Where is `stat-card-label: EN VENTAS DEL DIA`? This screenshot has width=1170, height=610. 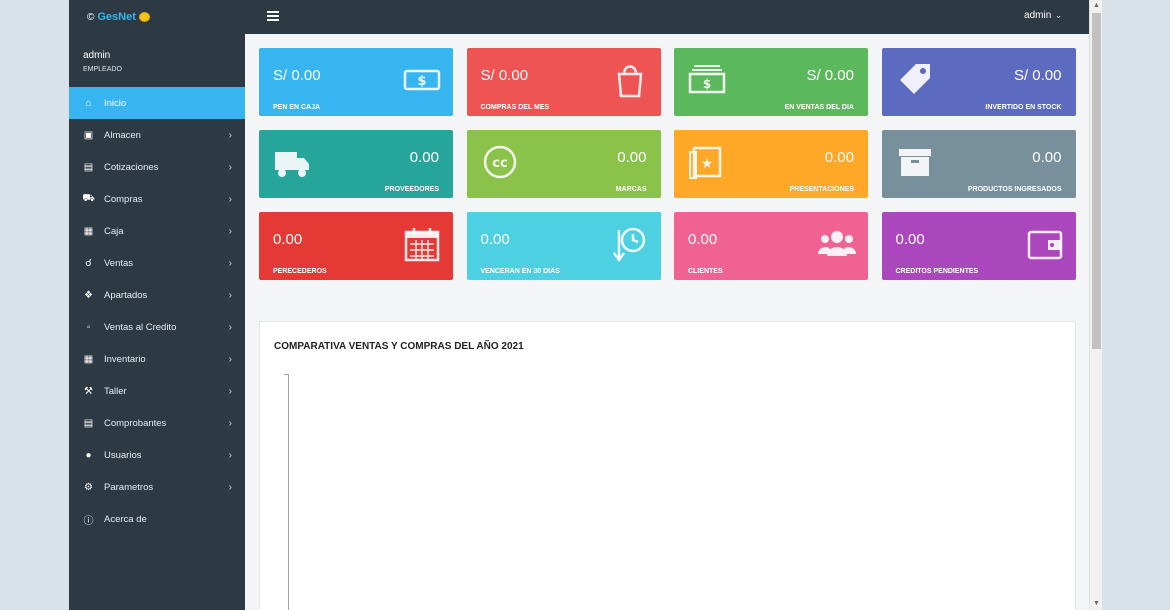 stat-card-label: EN VENTAS DEL DIA is located at coordinates (819, 107).